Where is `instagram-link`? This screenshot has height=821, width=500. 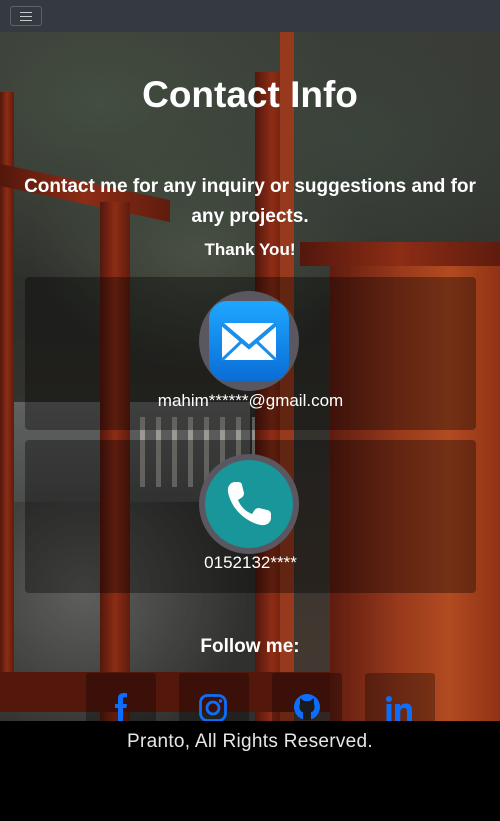
instagram-link is located at coordinates (214, 697).